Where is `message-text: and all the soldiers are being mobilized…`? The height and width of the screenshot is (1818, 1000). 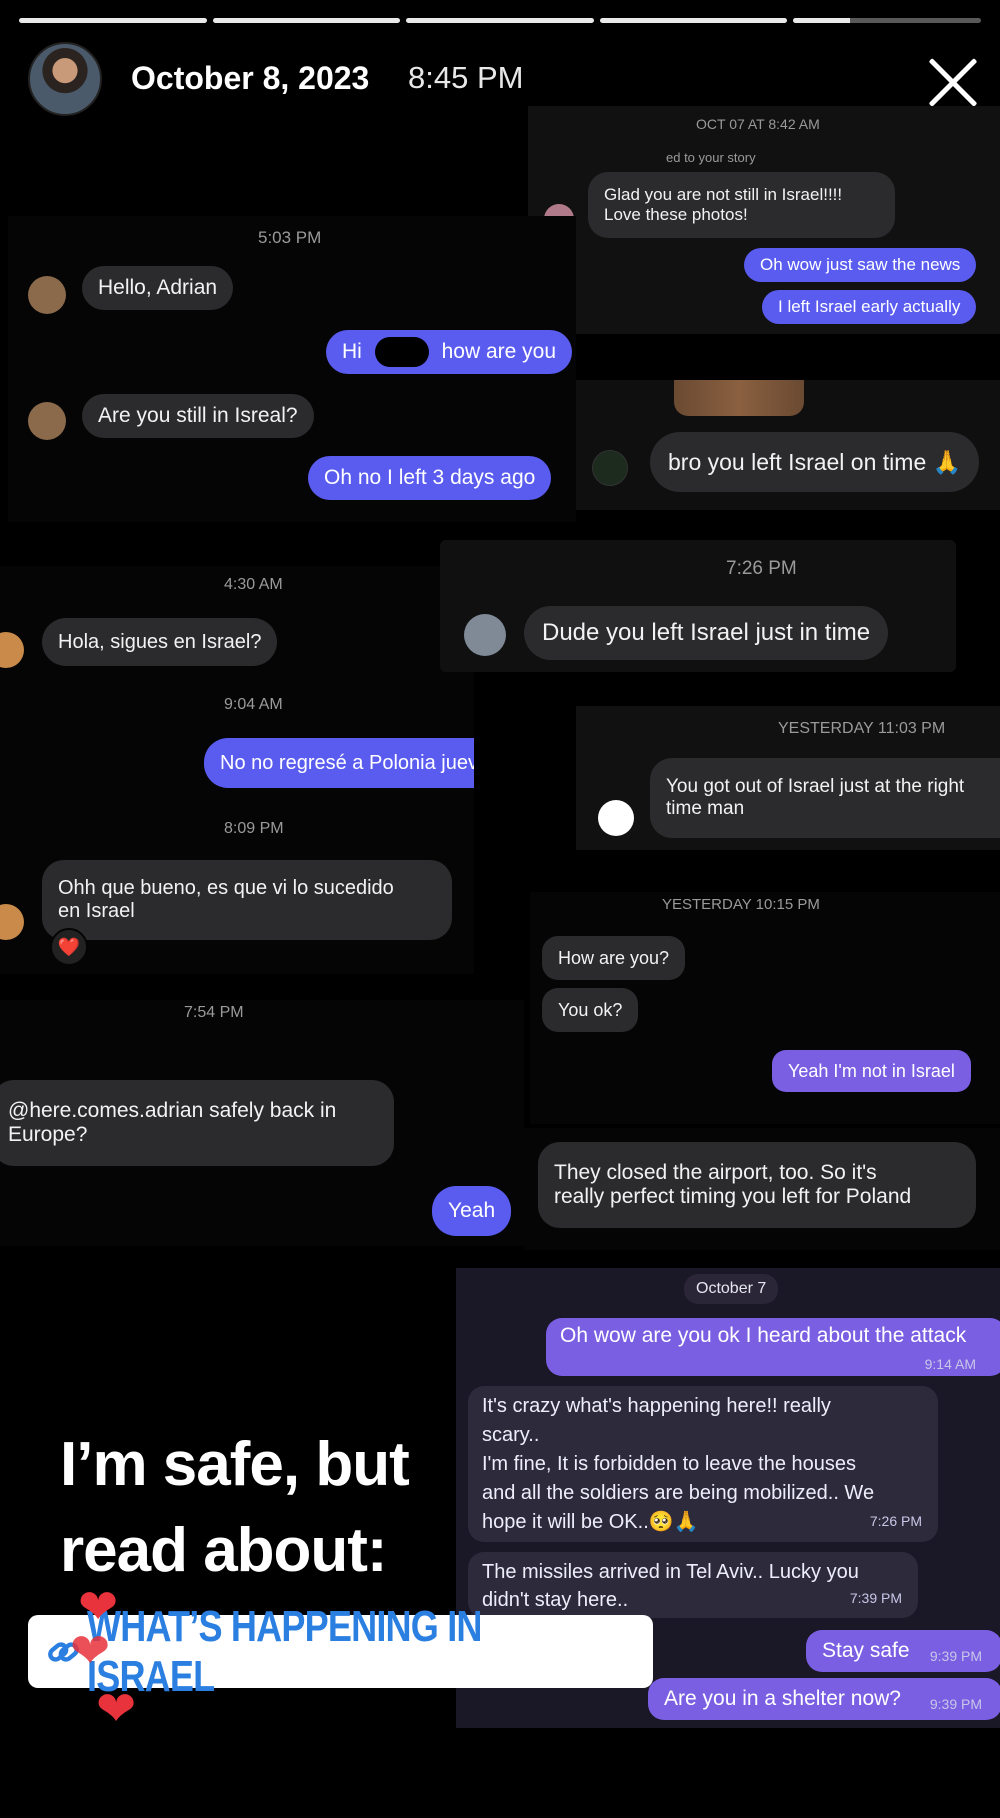
message-text: and all the soldiers are being mobilized… is located at coordinates (678, 1493).